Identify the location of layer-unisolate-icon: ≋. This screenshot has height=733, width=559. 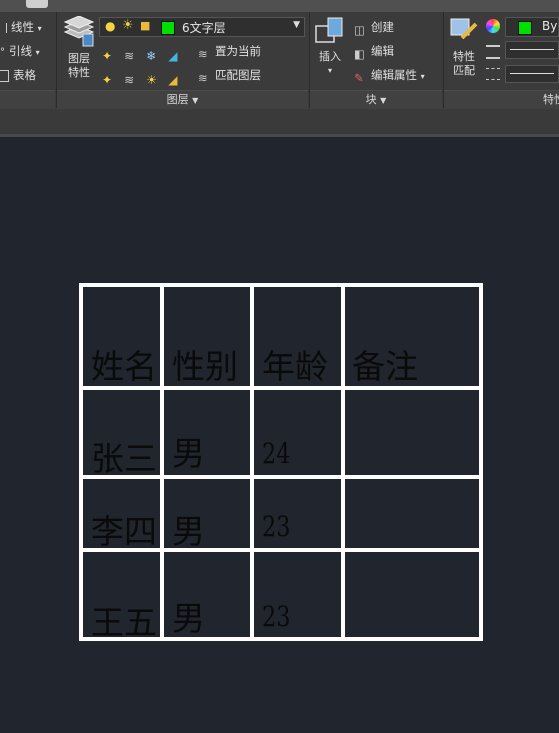
(131, 80).